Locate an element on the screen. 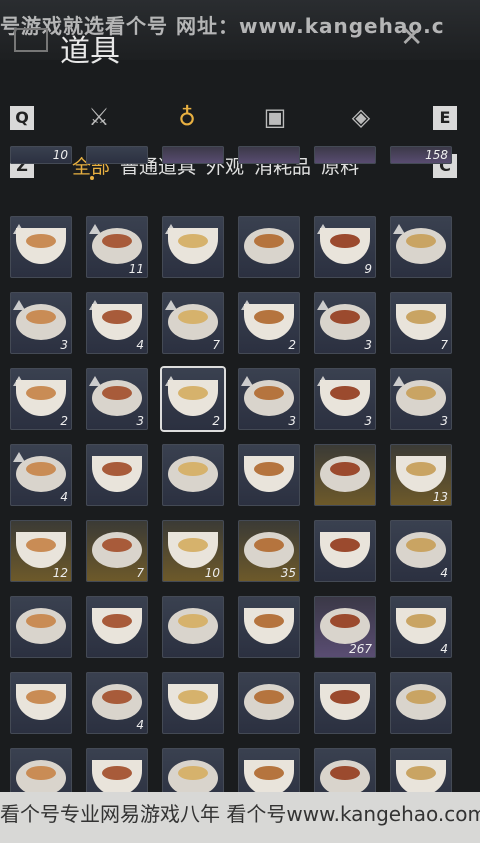 The image size is (480, 843). inventory-slot: 35 is located at coordinates (269, 551).